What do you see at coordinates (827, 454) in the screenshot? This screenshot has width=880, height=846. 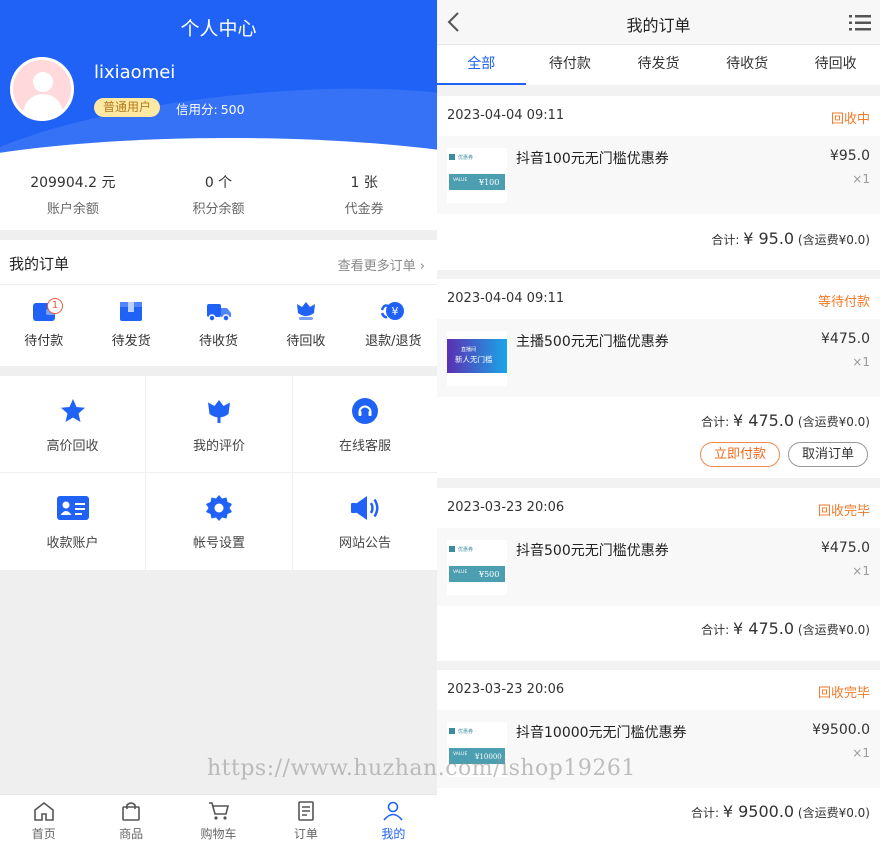 I see `cancel-order-button: 取消订单` at bounding box center [827, 454].